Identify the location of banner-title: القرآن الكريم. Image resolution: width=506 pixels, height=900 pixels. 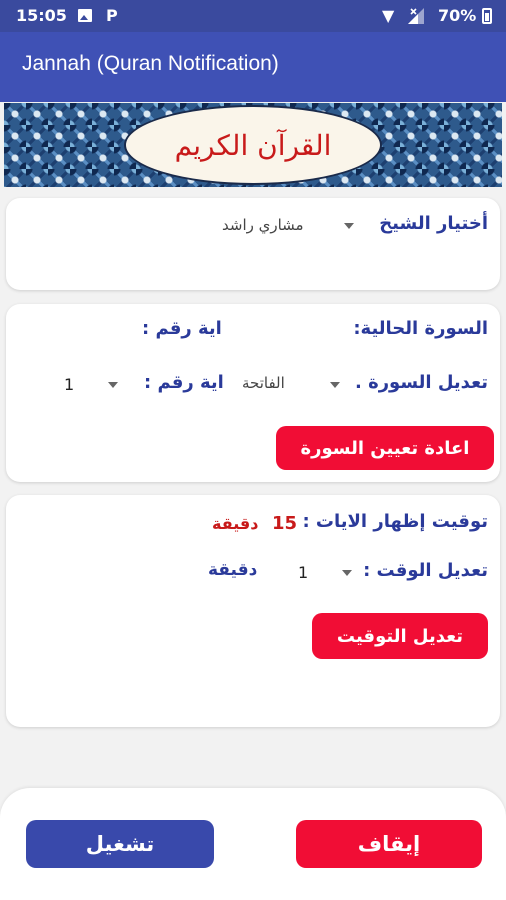
(253, 145).